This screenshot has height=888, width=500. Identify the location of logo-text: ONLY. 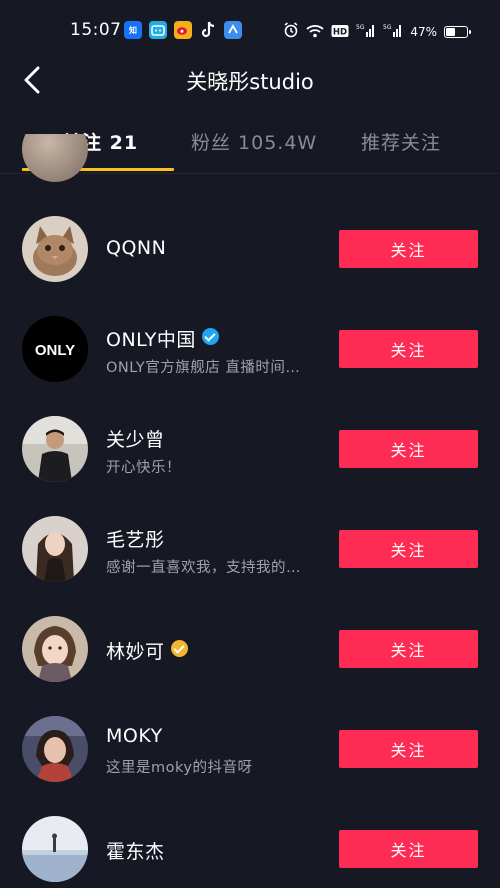
(55, 350).